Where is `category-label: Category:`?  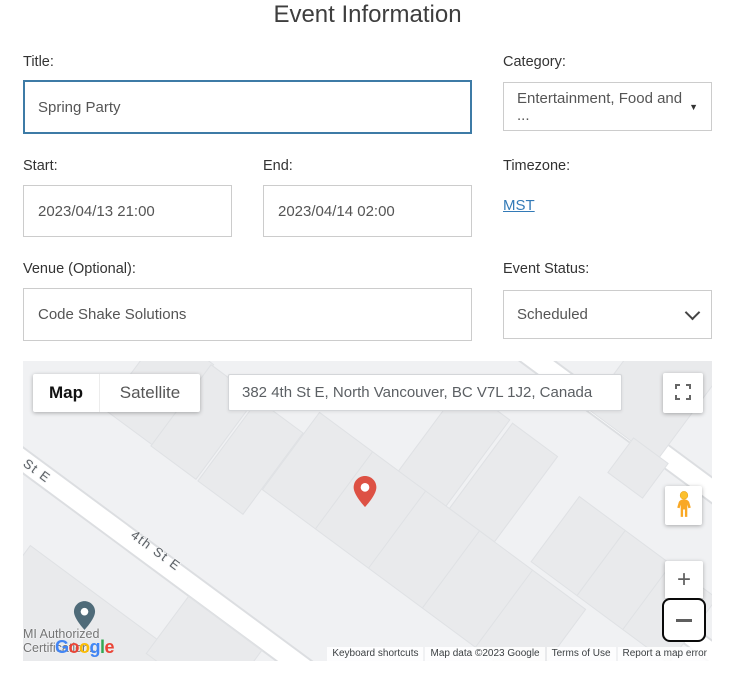 category-label: Category: is located at coordinates (534, 62).